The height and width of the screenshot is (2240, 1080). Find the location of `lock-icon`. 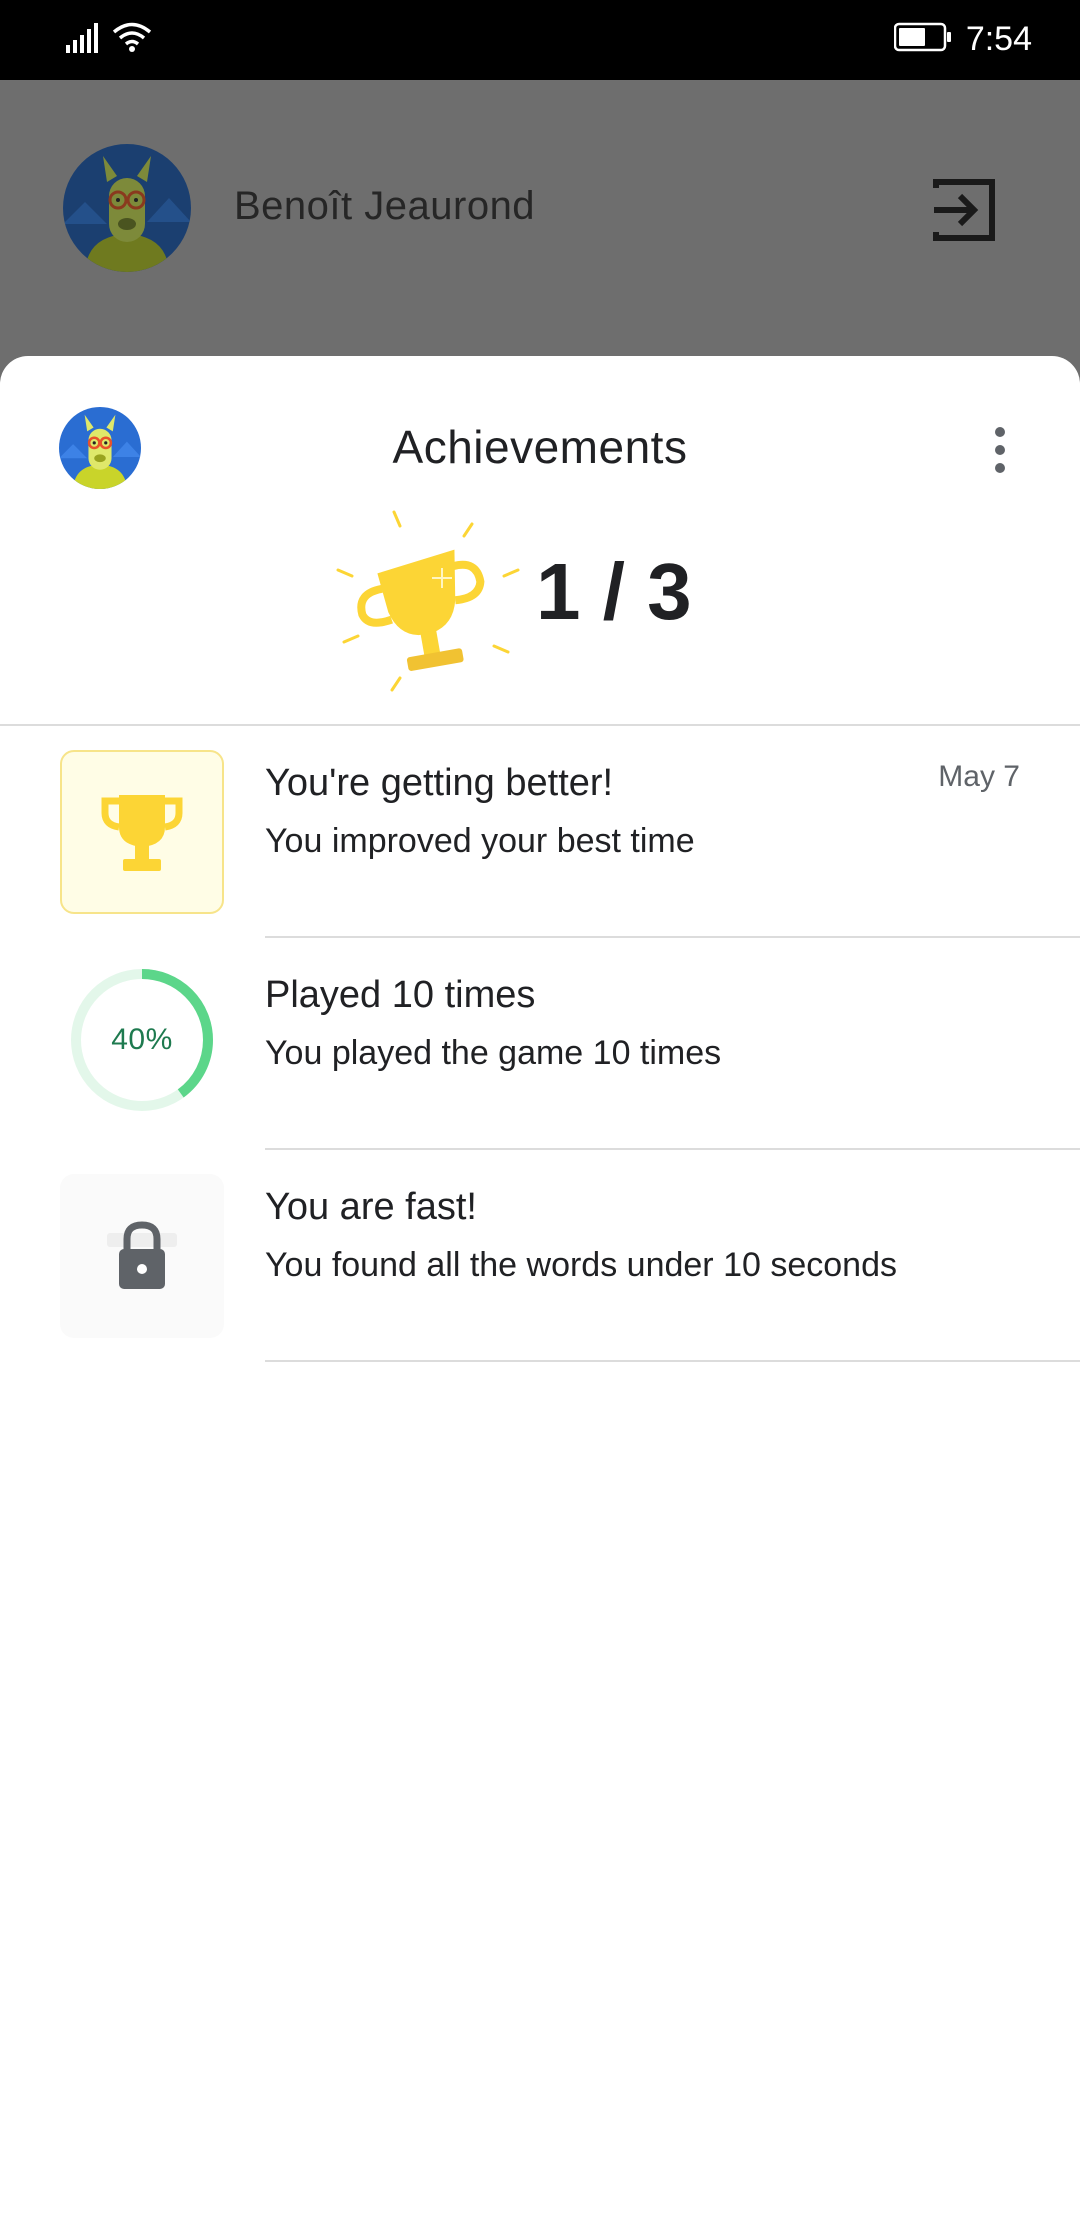

lock-icon is located at coordinates (142, 1256).